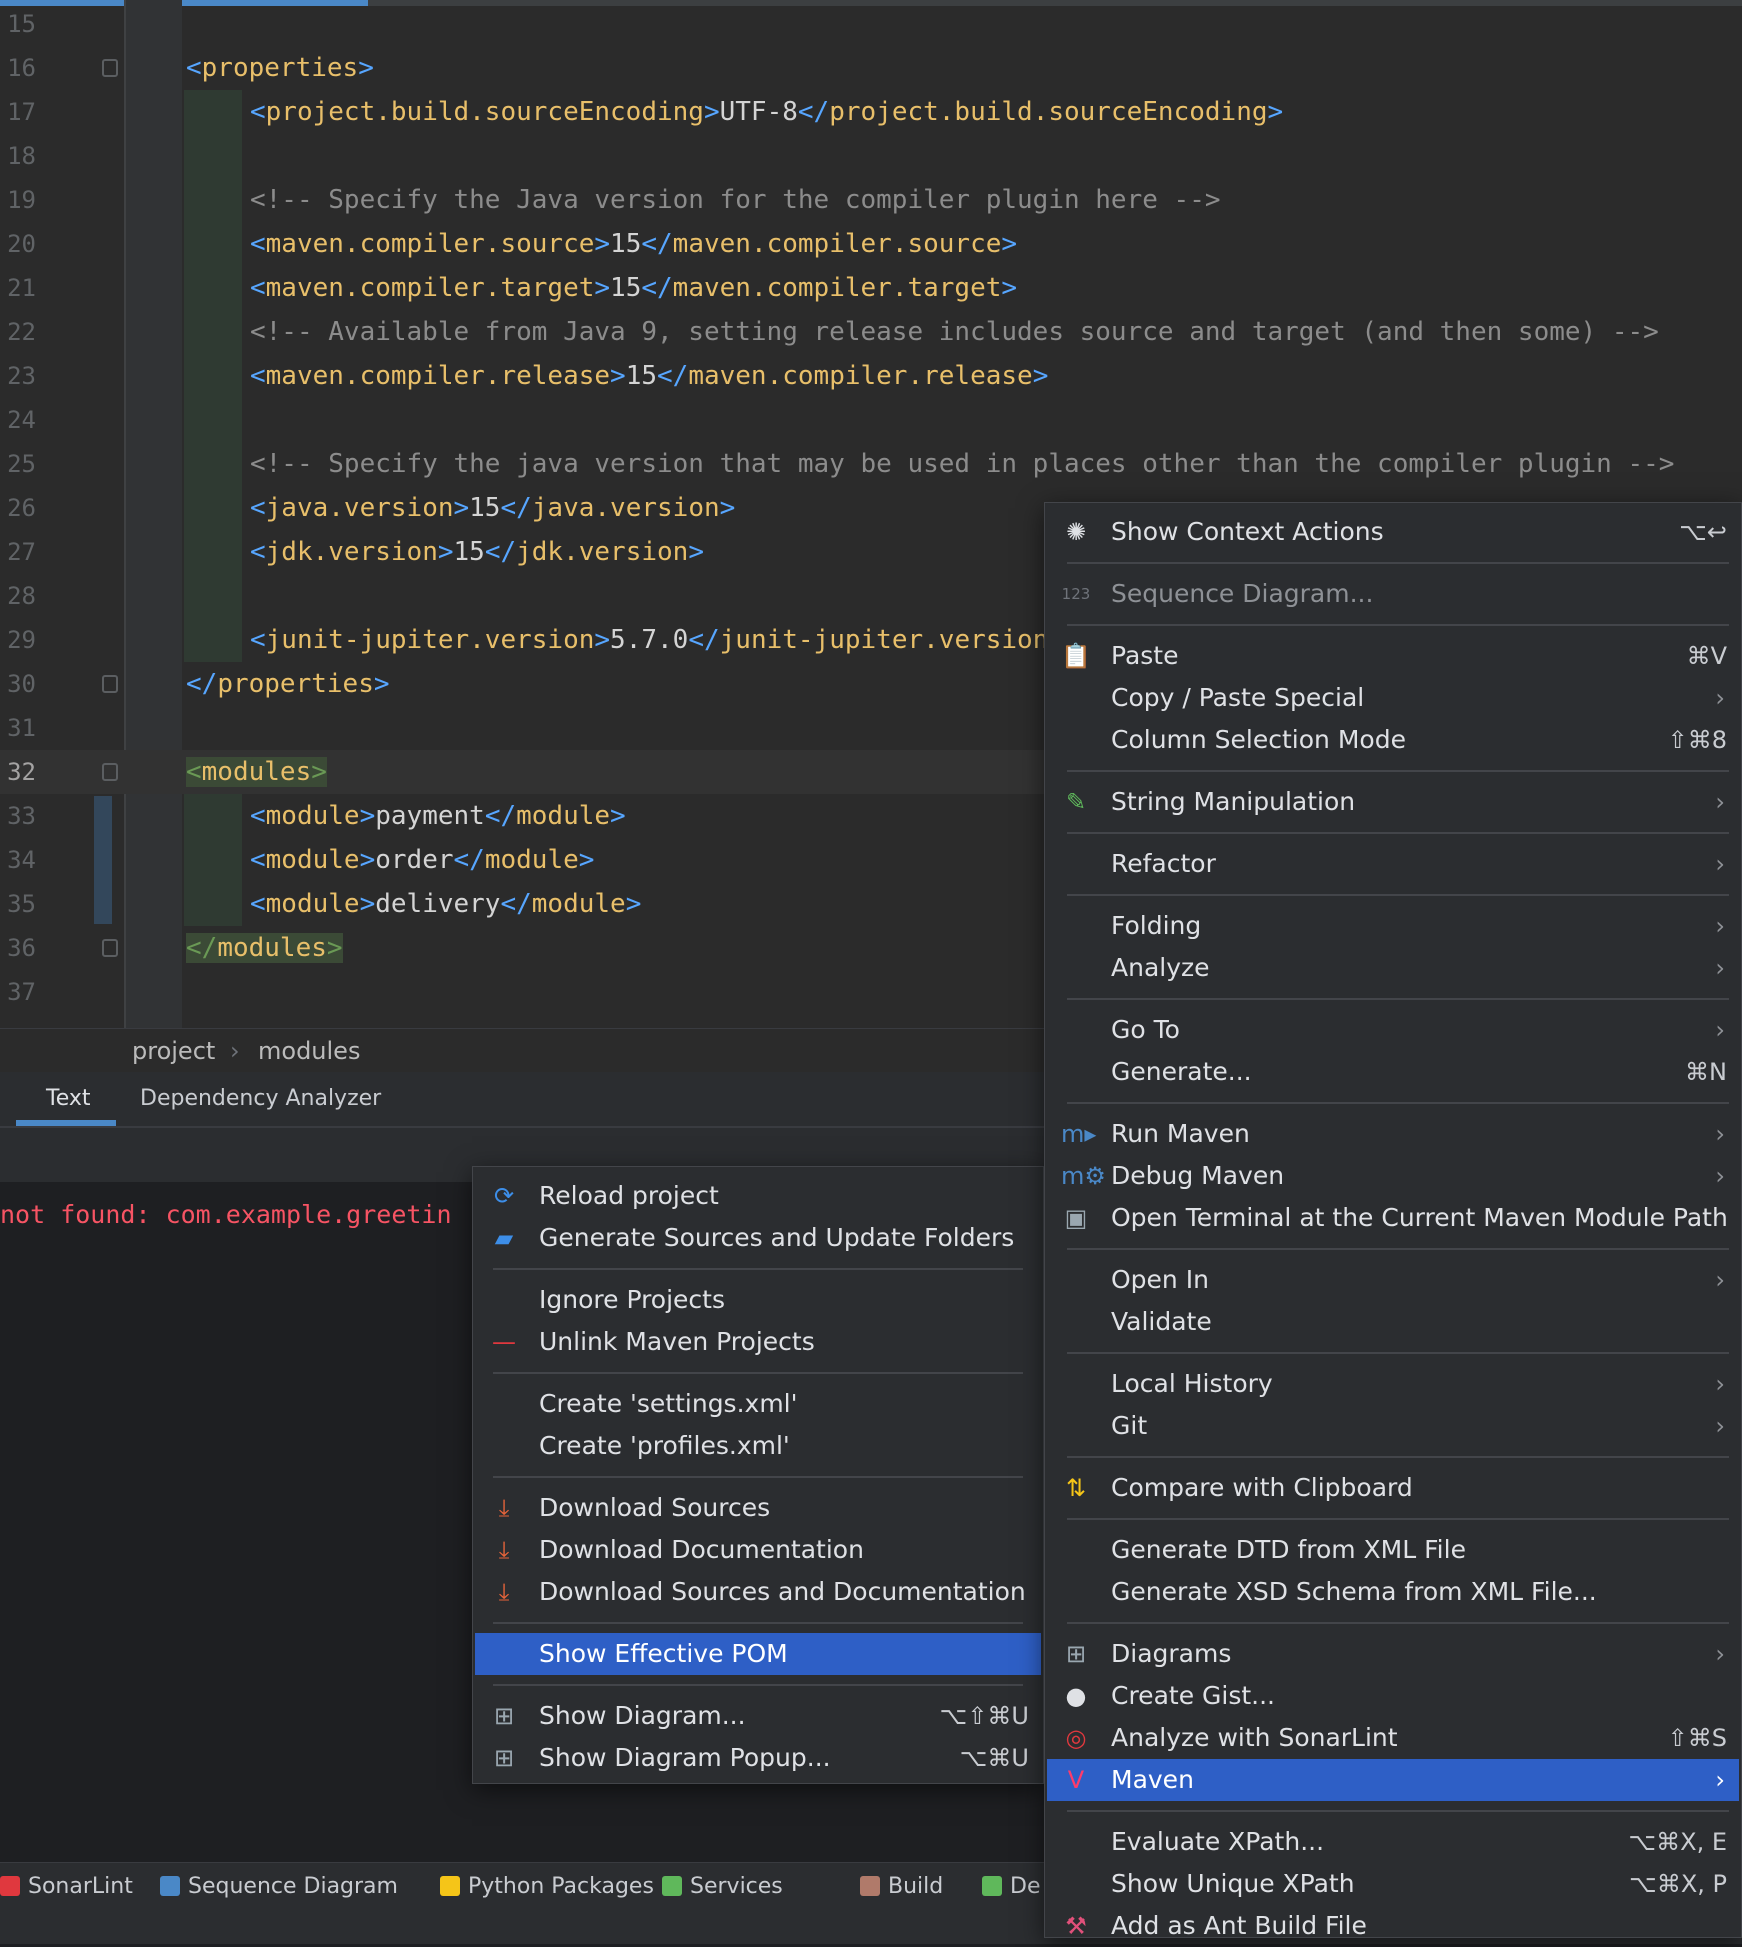 The image size is (1742, 1947). Describe the element at coordinates (701, 1549) in the screenshot. I see `menu-item-label: Download Documentation` at that location.